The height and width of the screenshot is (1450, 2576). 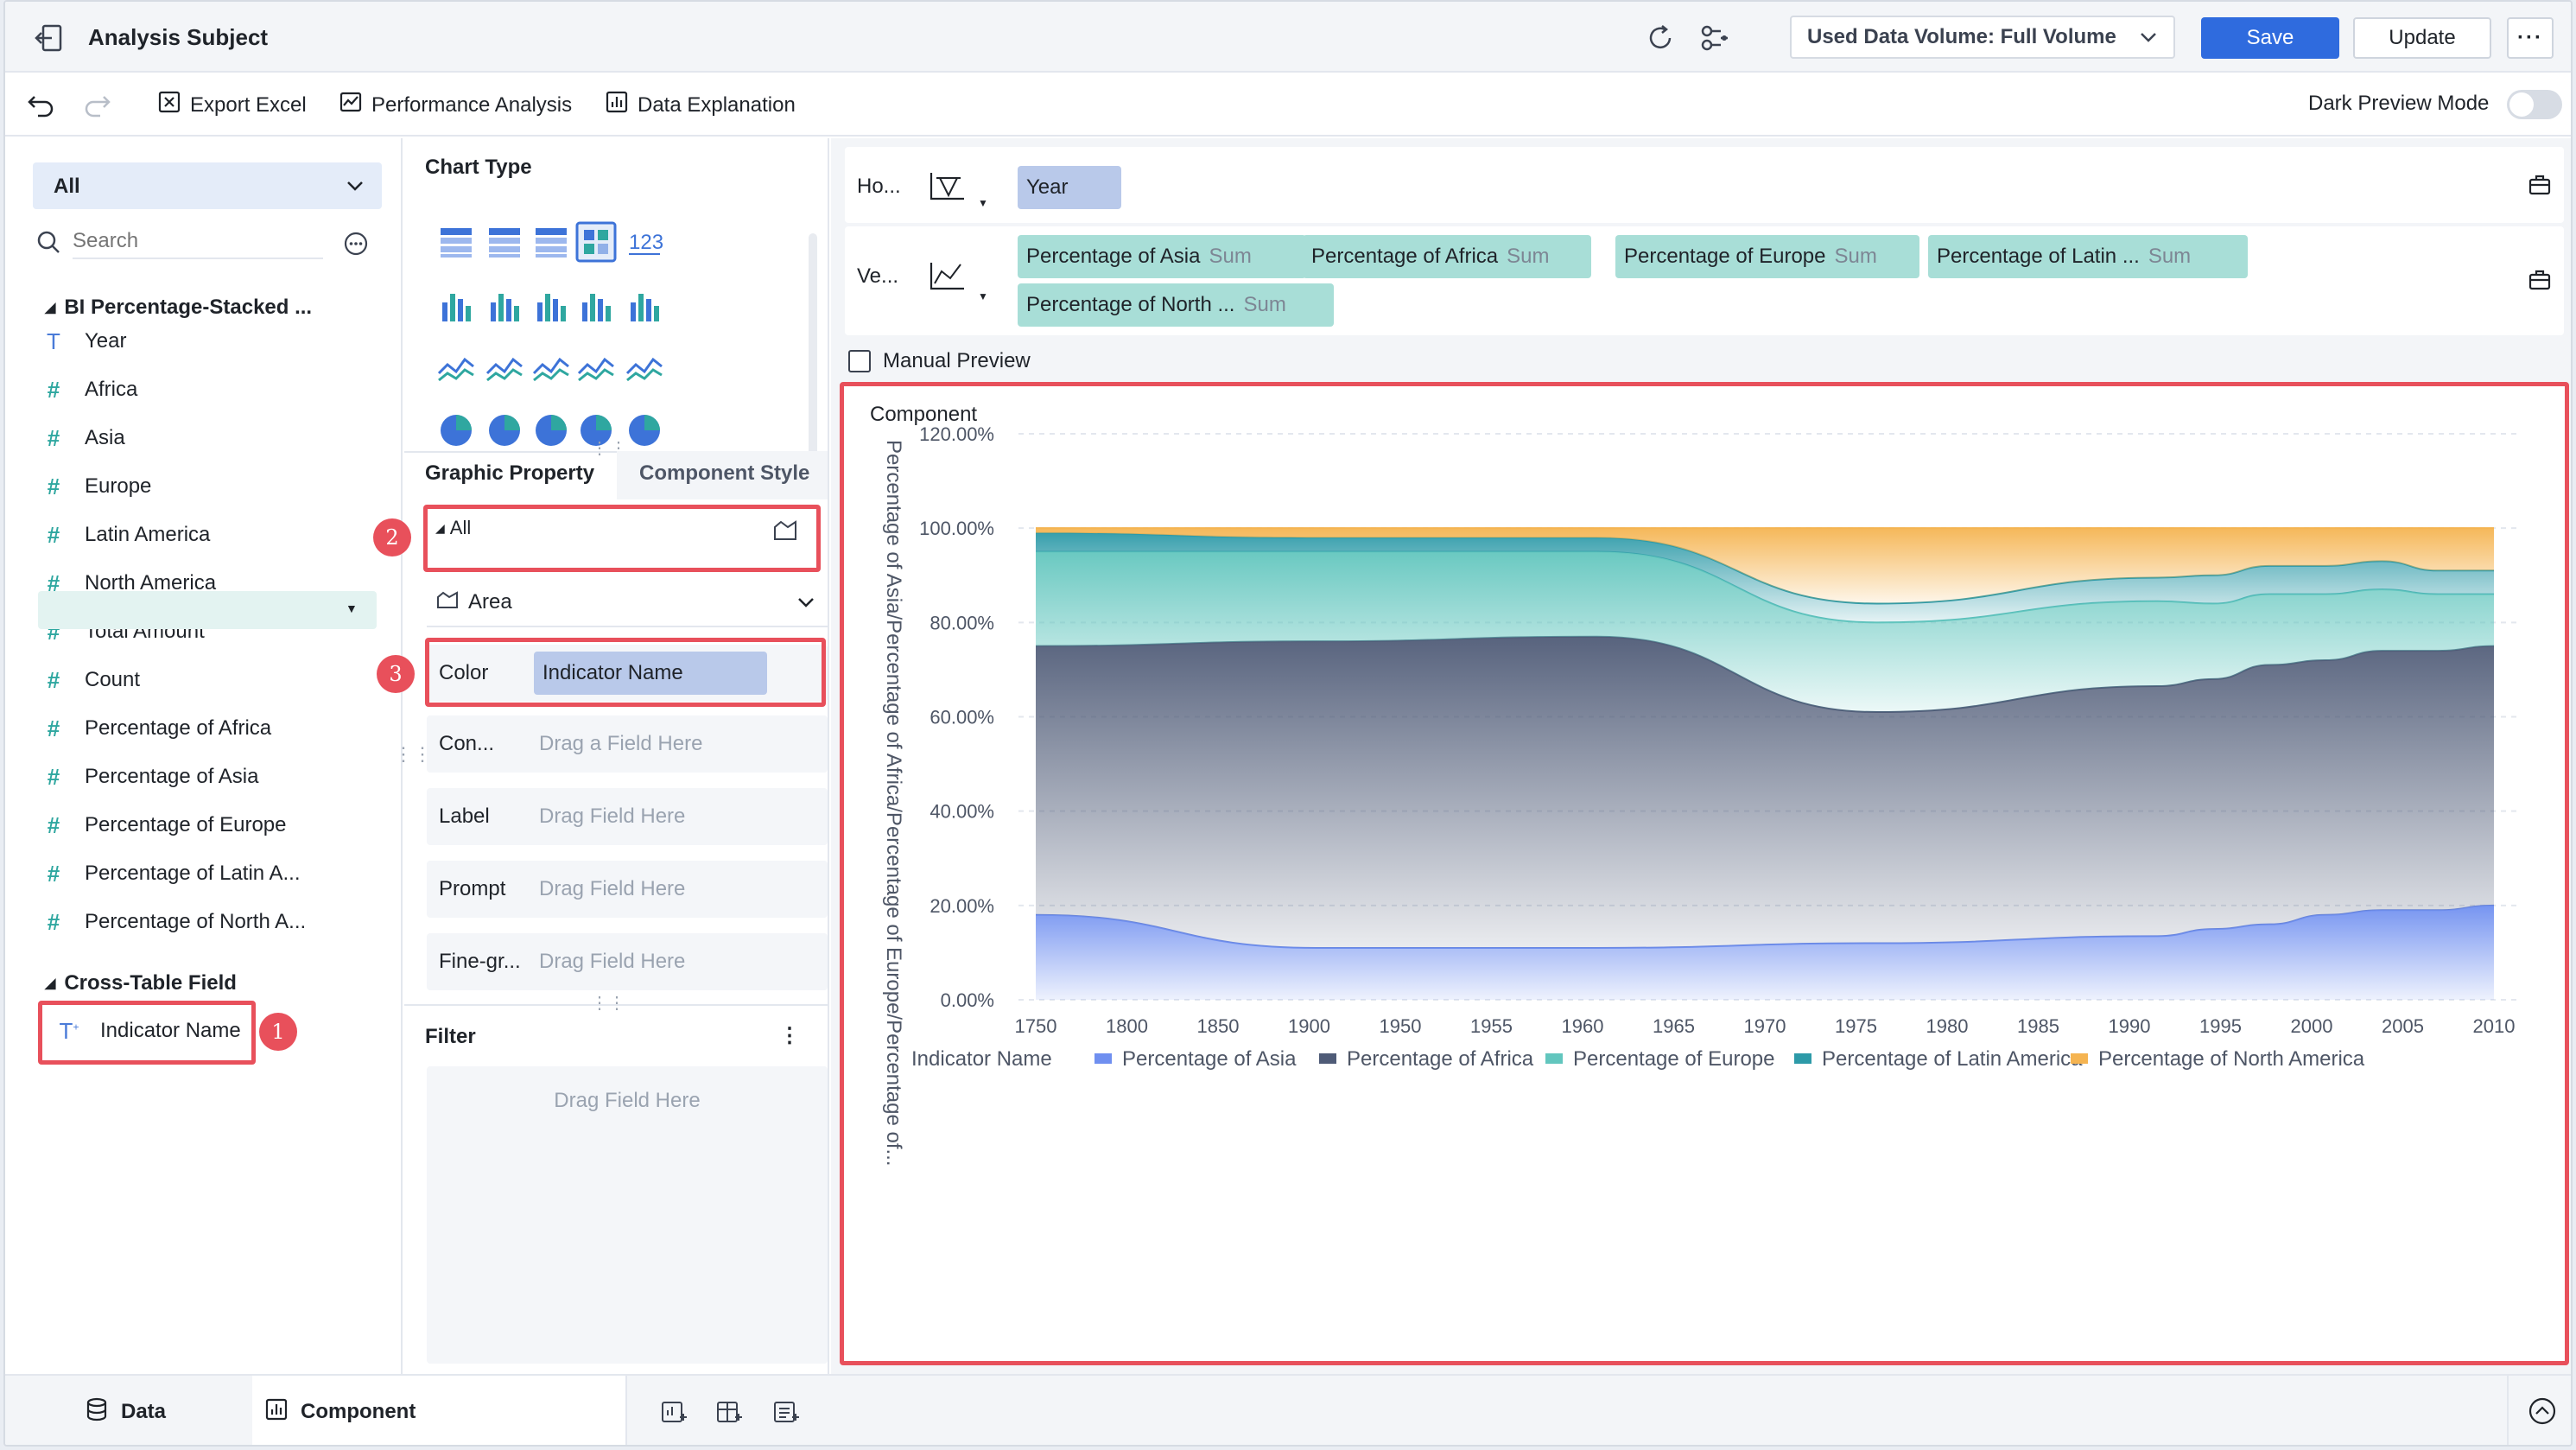 What do you see at coordinates (627, 1215) in the screenshot?
I see `filter-drop-zone: Drag Field Here` at bounding box center [627, 1215].